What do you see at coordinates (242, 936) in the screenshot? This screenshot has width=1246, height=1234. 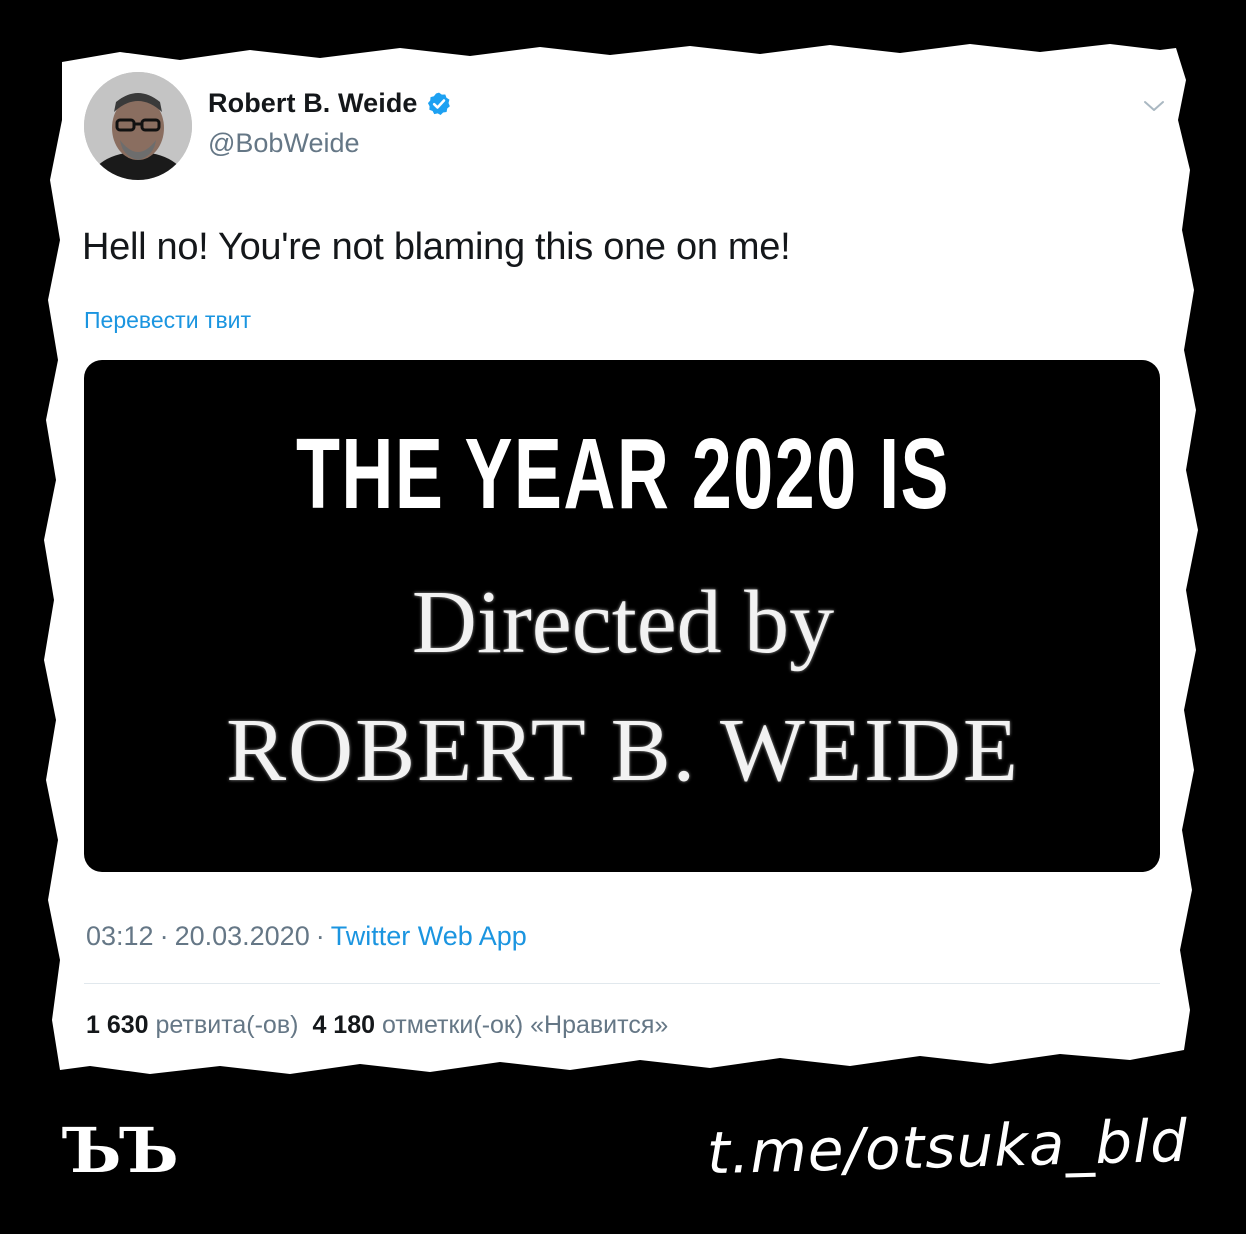 I see `tweet-date: 20.03.2020` at bounding box center [242, 936].